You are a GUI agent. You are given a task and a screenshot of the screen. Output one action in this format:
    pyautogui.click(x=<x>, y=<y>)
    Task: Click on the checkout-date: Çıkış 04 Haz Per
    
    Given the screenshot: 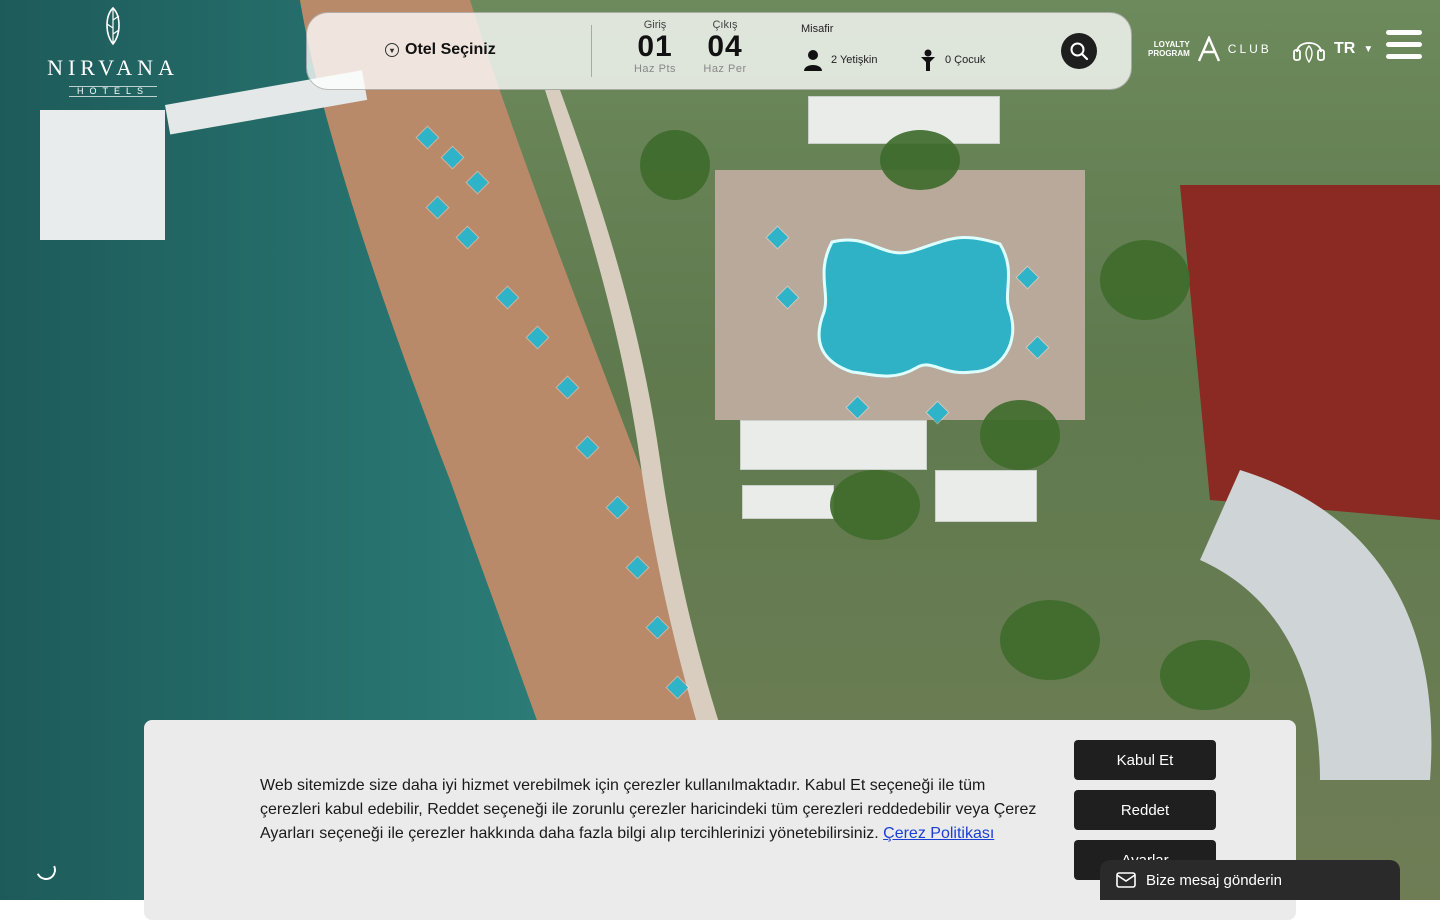 What is the action you would take?
    pyautogui.click(x=725, y=47)
    